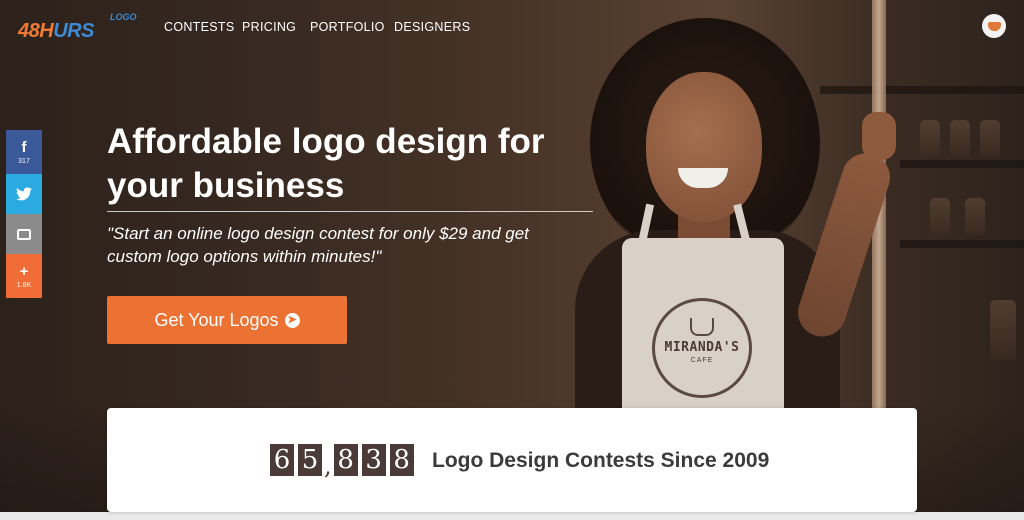  I want to click on counter-digit: 3, so click(373, 460).